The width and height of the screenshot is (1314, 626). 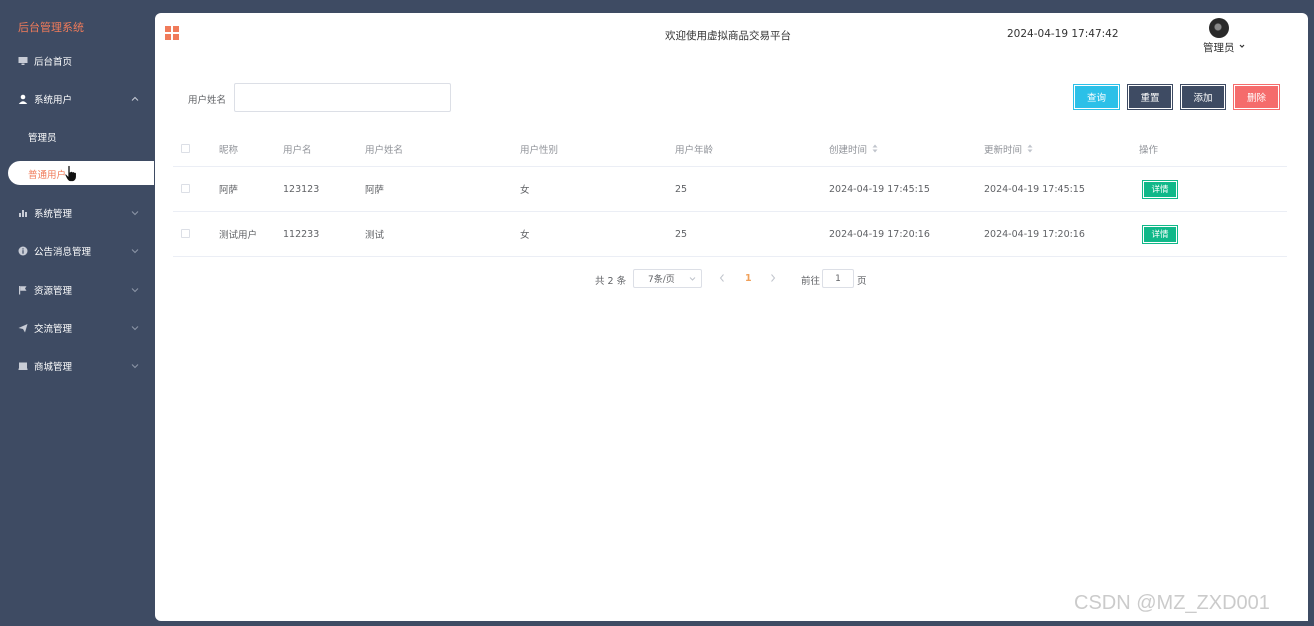 I want to click on sidebar-item-resources: 资源管理, so click(x=77, y=290).